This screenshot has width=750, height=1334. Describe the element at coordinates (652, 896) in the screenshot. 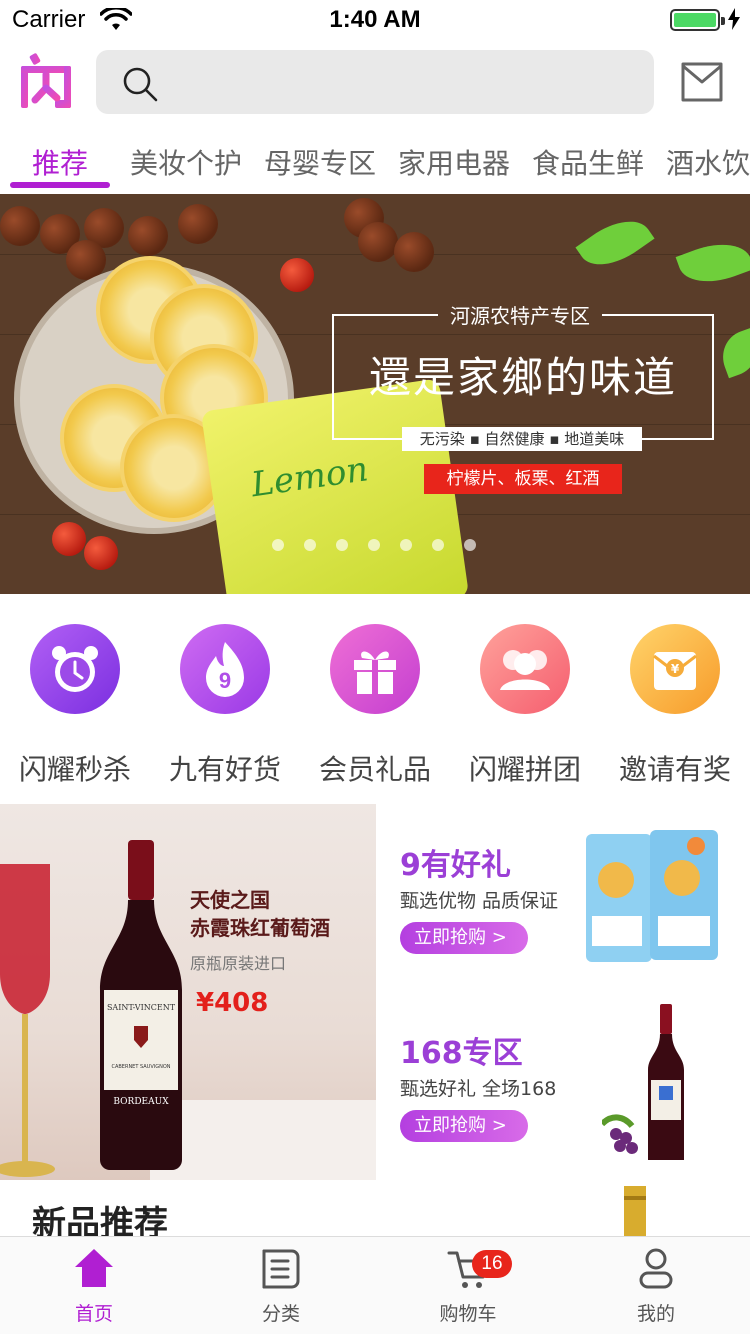

I see `snack-bags-image` at that location.